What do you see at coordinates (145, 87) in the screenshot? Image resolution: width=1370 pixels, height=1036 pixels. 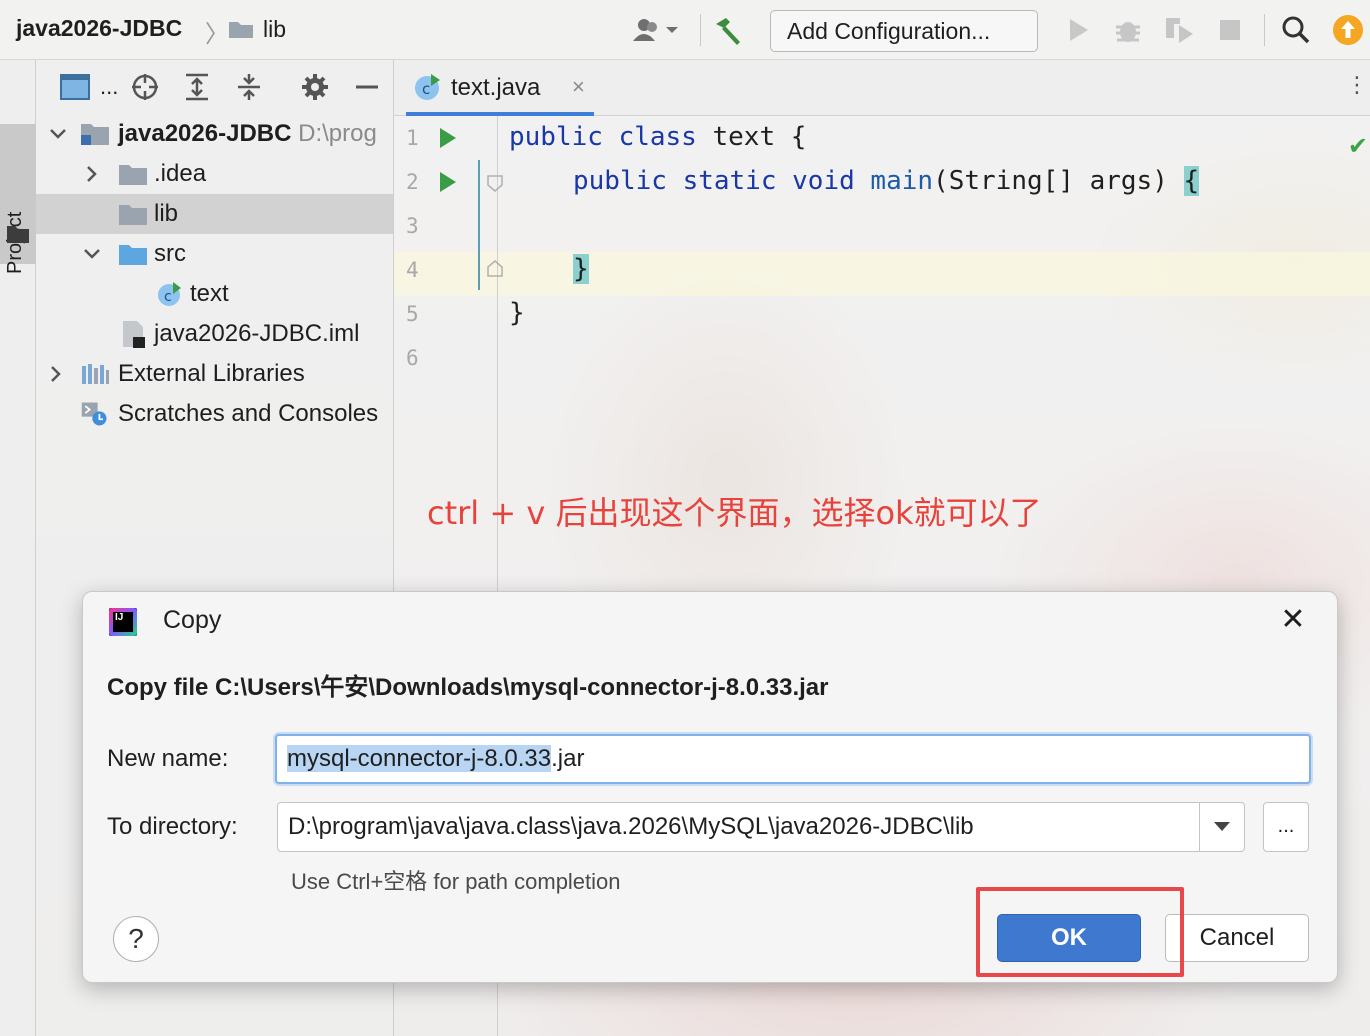 I see `locate-icon` at bounding box center [145, 87].